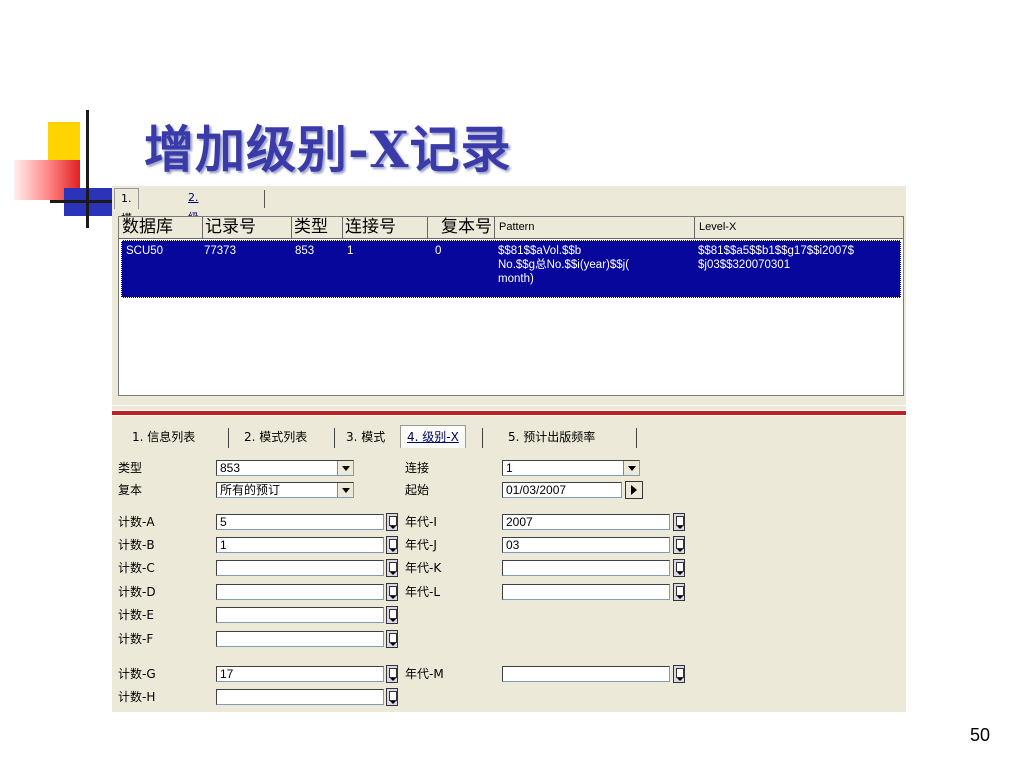 The image size is (1024, 768). What do you see at coordinates (595, 227) in the screenshot?
I see `column-header-pattern: Pattern` at bounding box center [595, 227].